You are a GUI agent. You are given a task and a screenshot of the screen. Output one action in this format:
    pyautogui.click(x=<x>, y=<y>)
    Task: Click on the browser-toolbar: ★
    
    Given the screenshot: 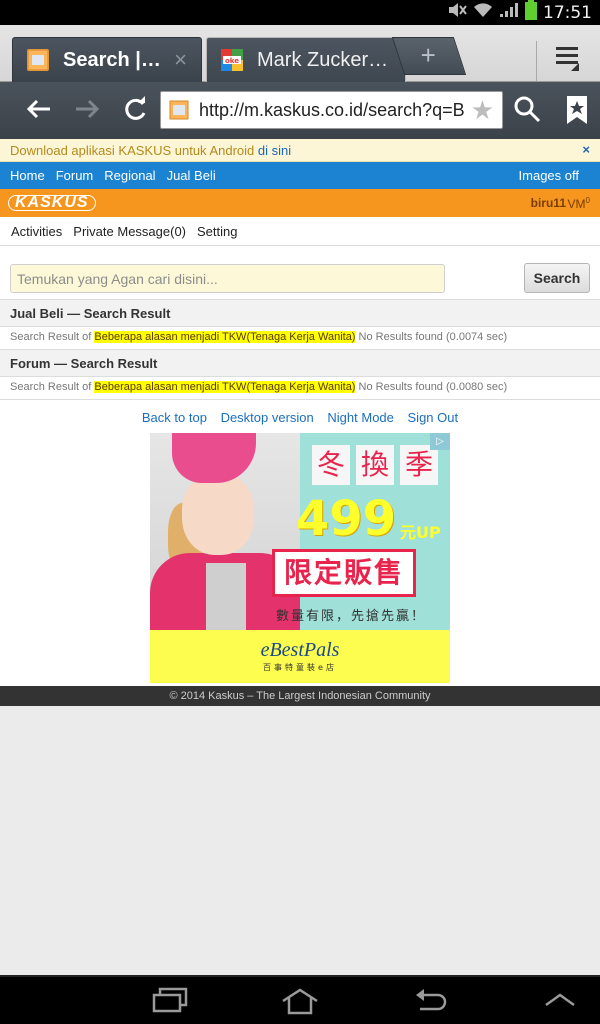 What is the action you would take?
    pyautogui.click(x=300, y=110)
    